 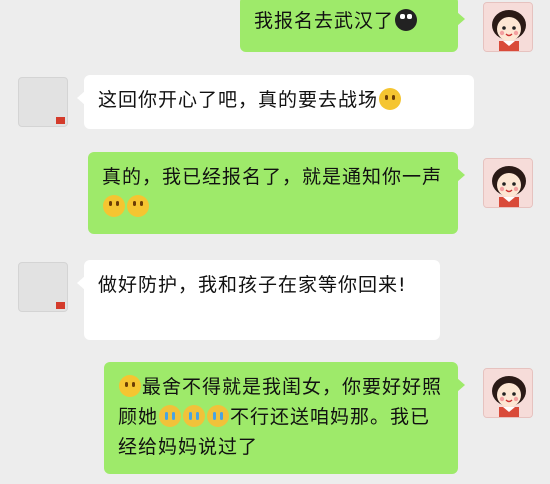 What do you see at coordinates (272, 177) in the screenshot?
I see `message-text: 真的，我已经报名了，就是通知你一声` at bounding box center [272, 177].